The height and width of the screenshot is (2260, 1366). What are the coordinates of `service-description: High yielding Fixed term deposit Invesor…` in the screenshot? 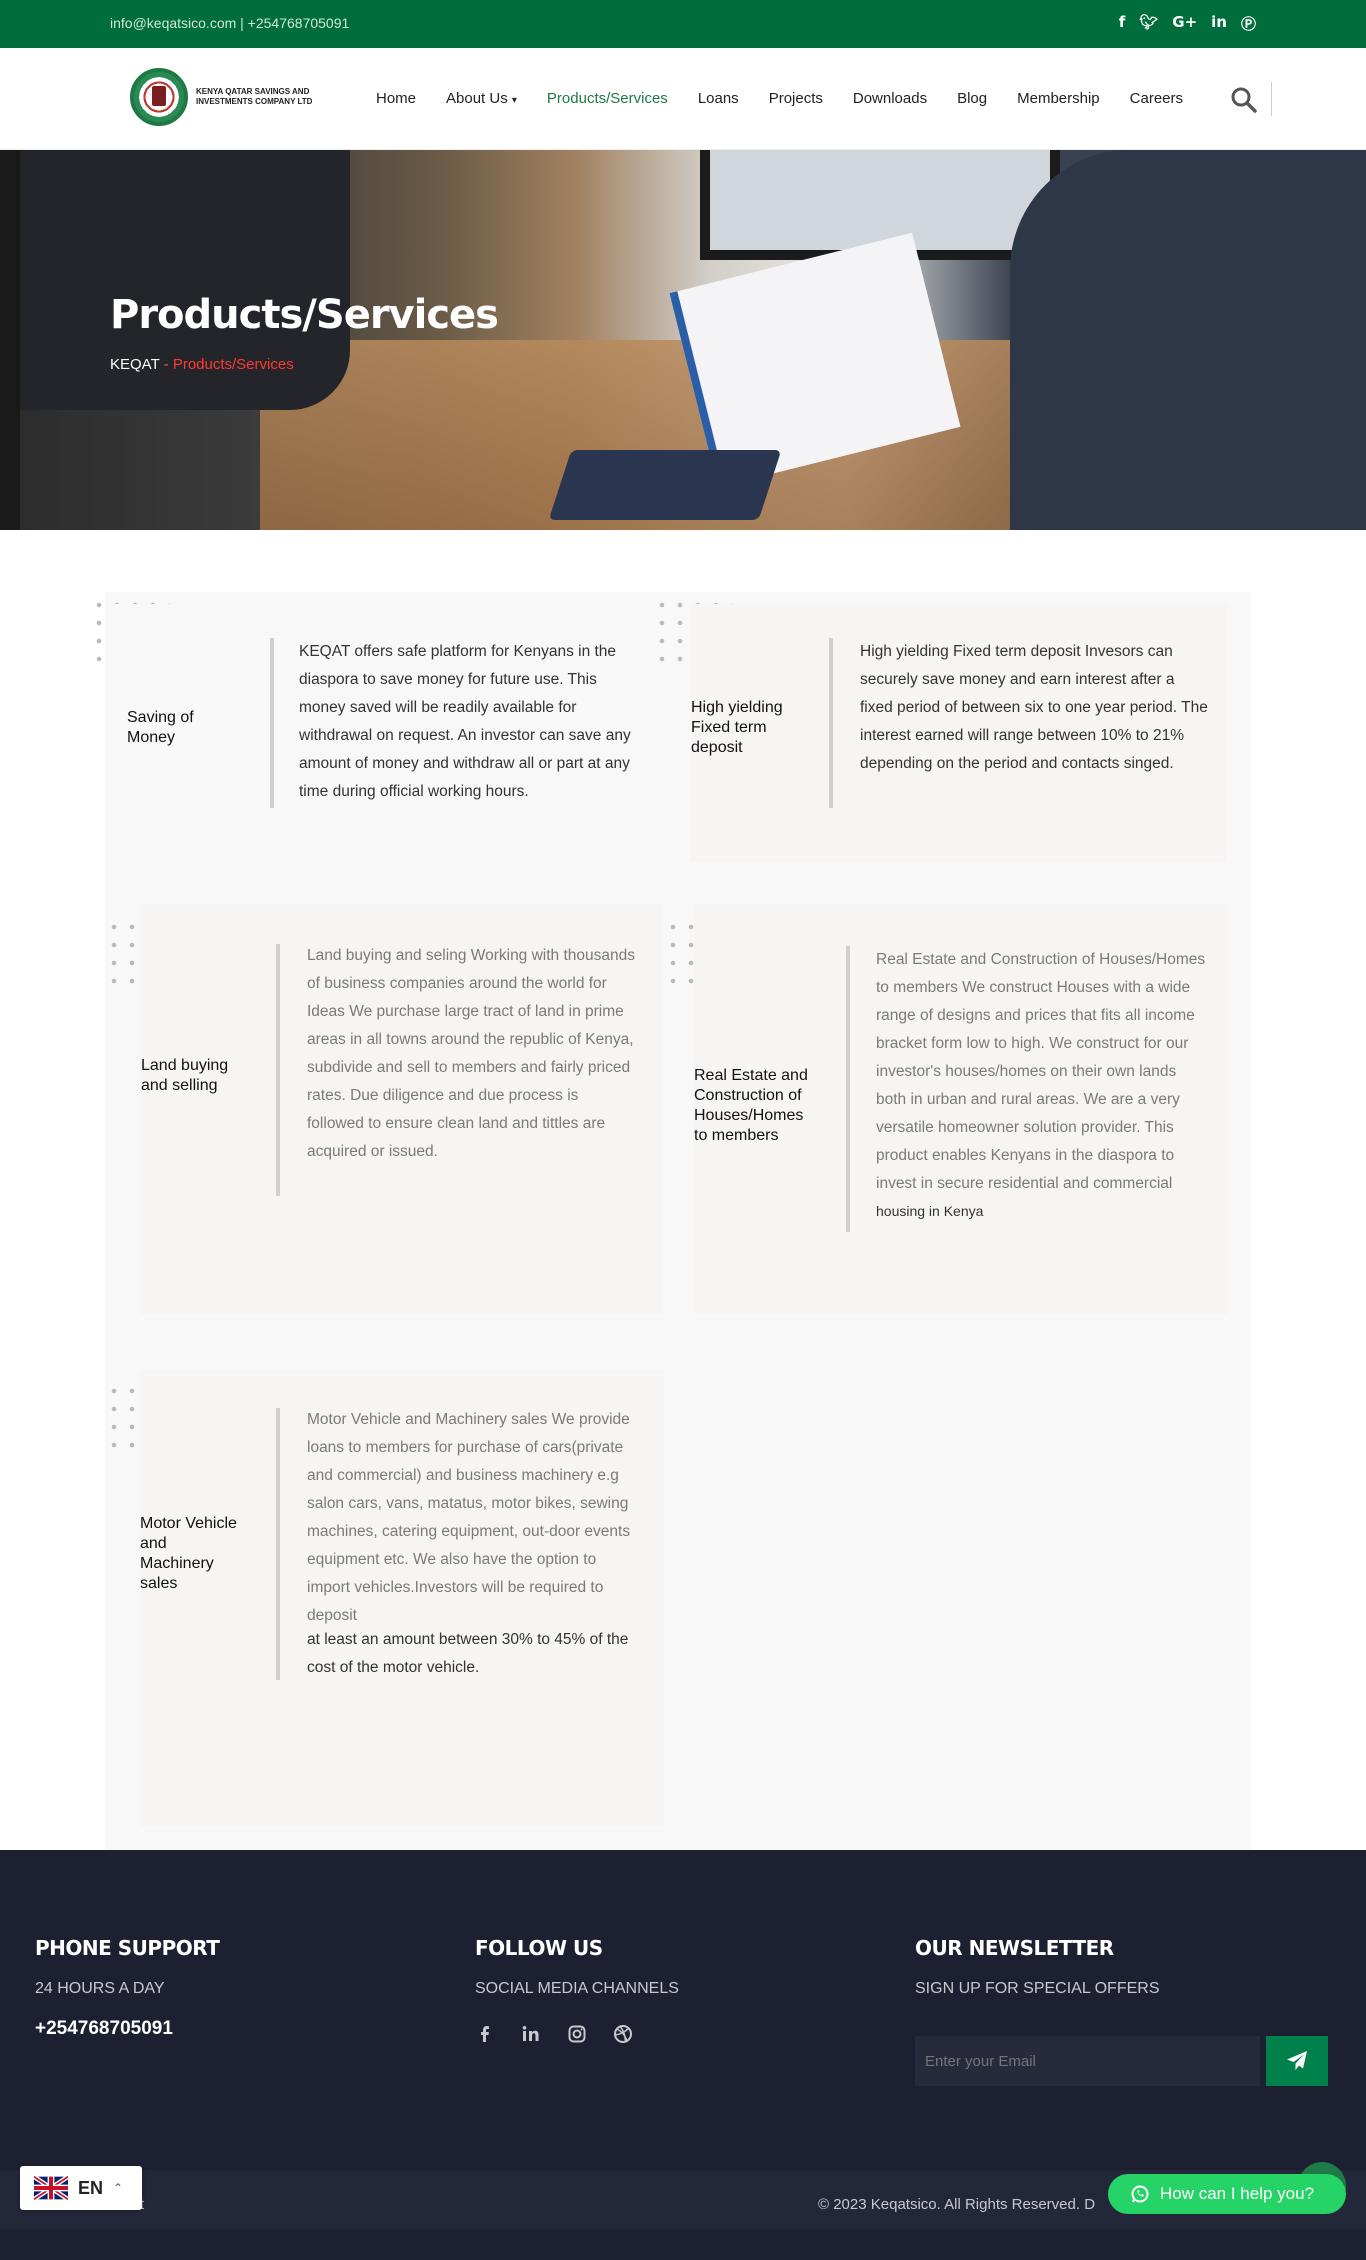 It's located at (1034, 707).